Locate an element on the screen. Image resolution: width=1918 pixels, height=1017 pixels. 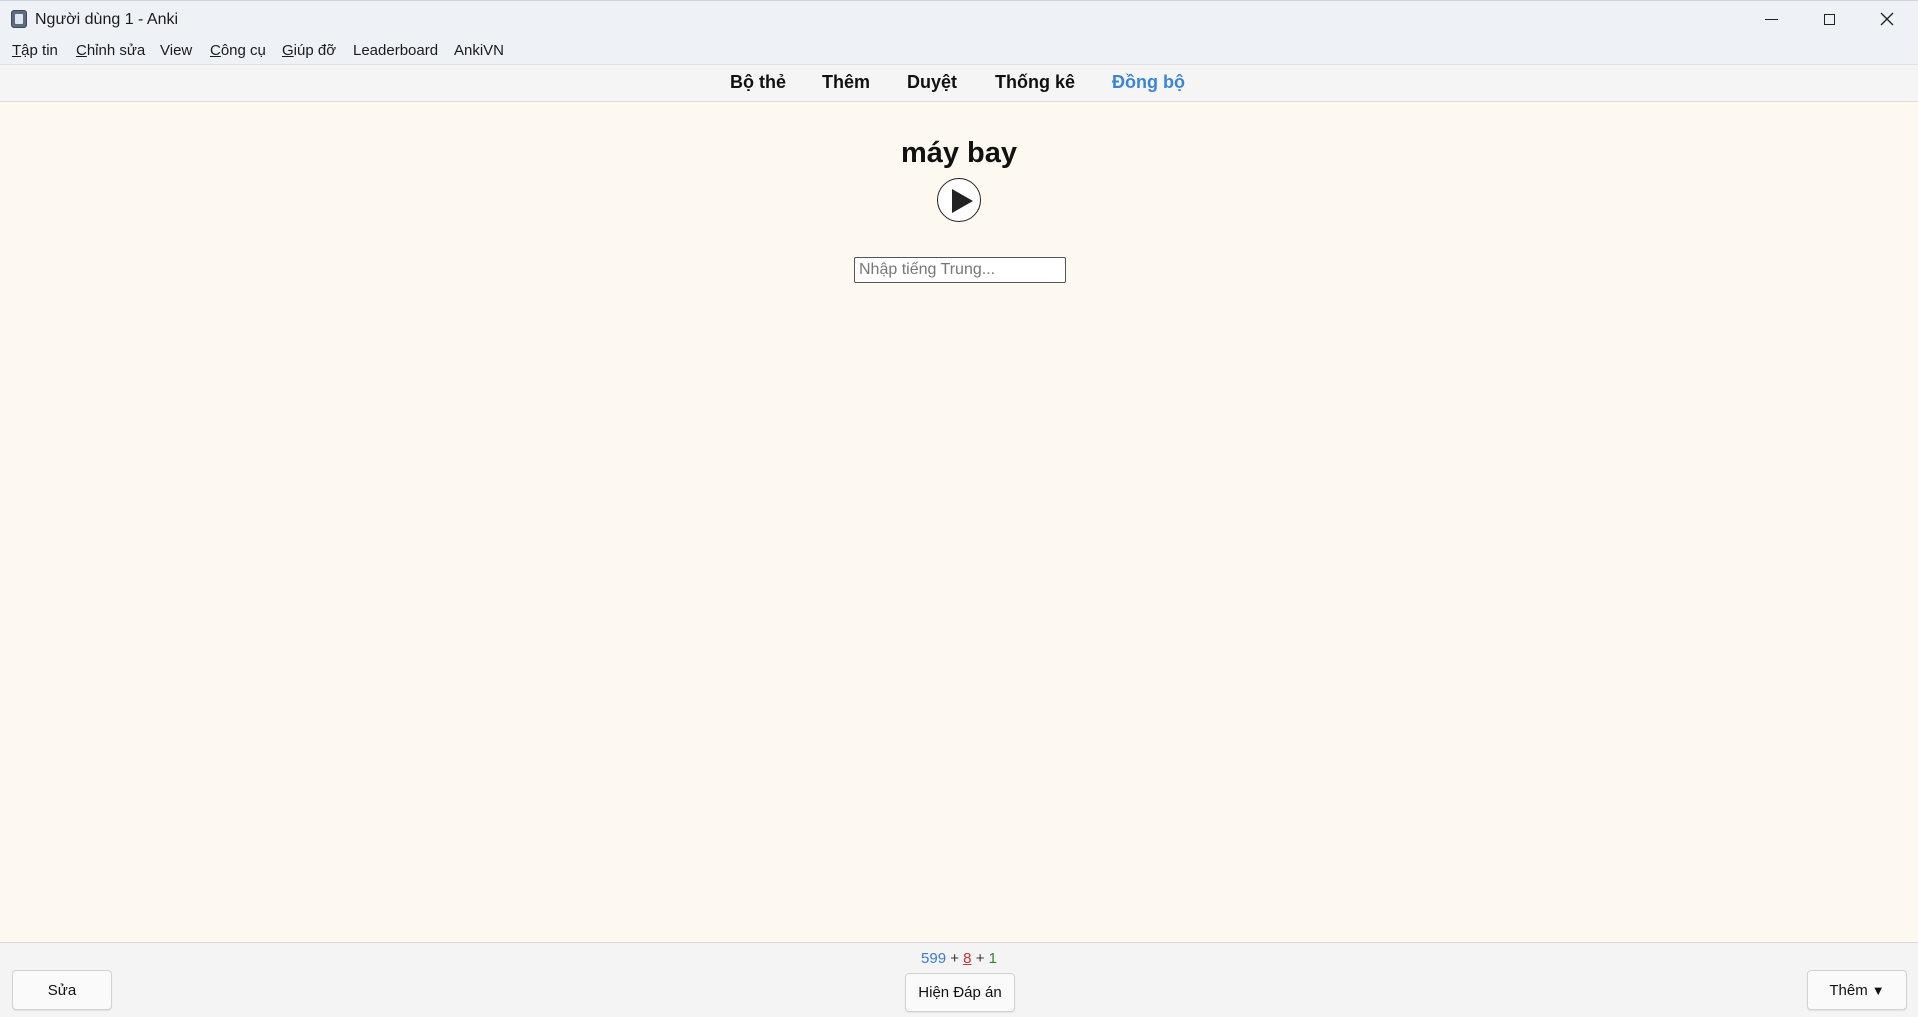
toolbar-decks-link: Bộ thẻ is located at coordinates (758, 82).